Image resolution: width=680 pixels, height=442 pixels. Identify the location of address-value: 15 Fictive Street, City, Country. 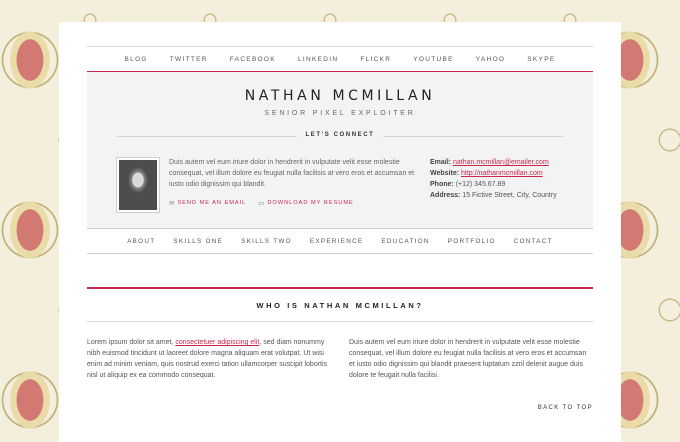
(509, 195).